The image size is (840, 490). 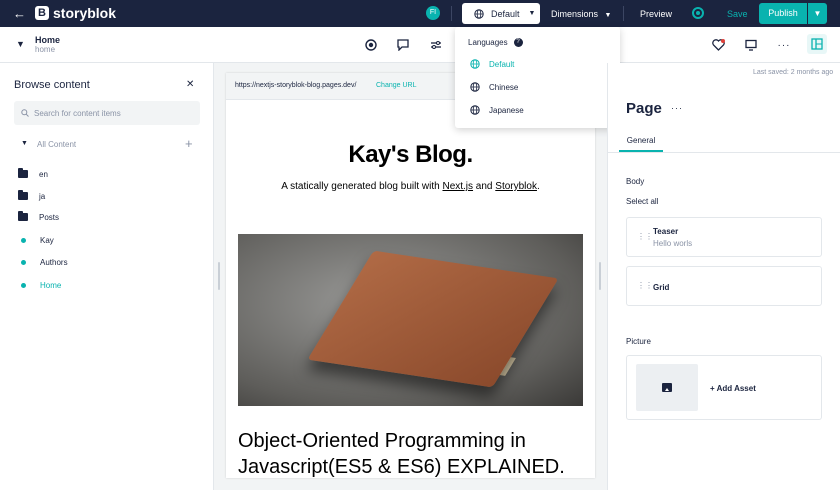 I want to click on languages-heading-label: Languages, so click(x=488, y=42).